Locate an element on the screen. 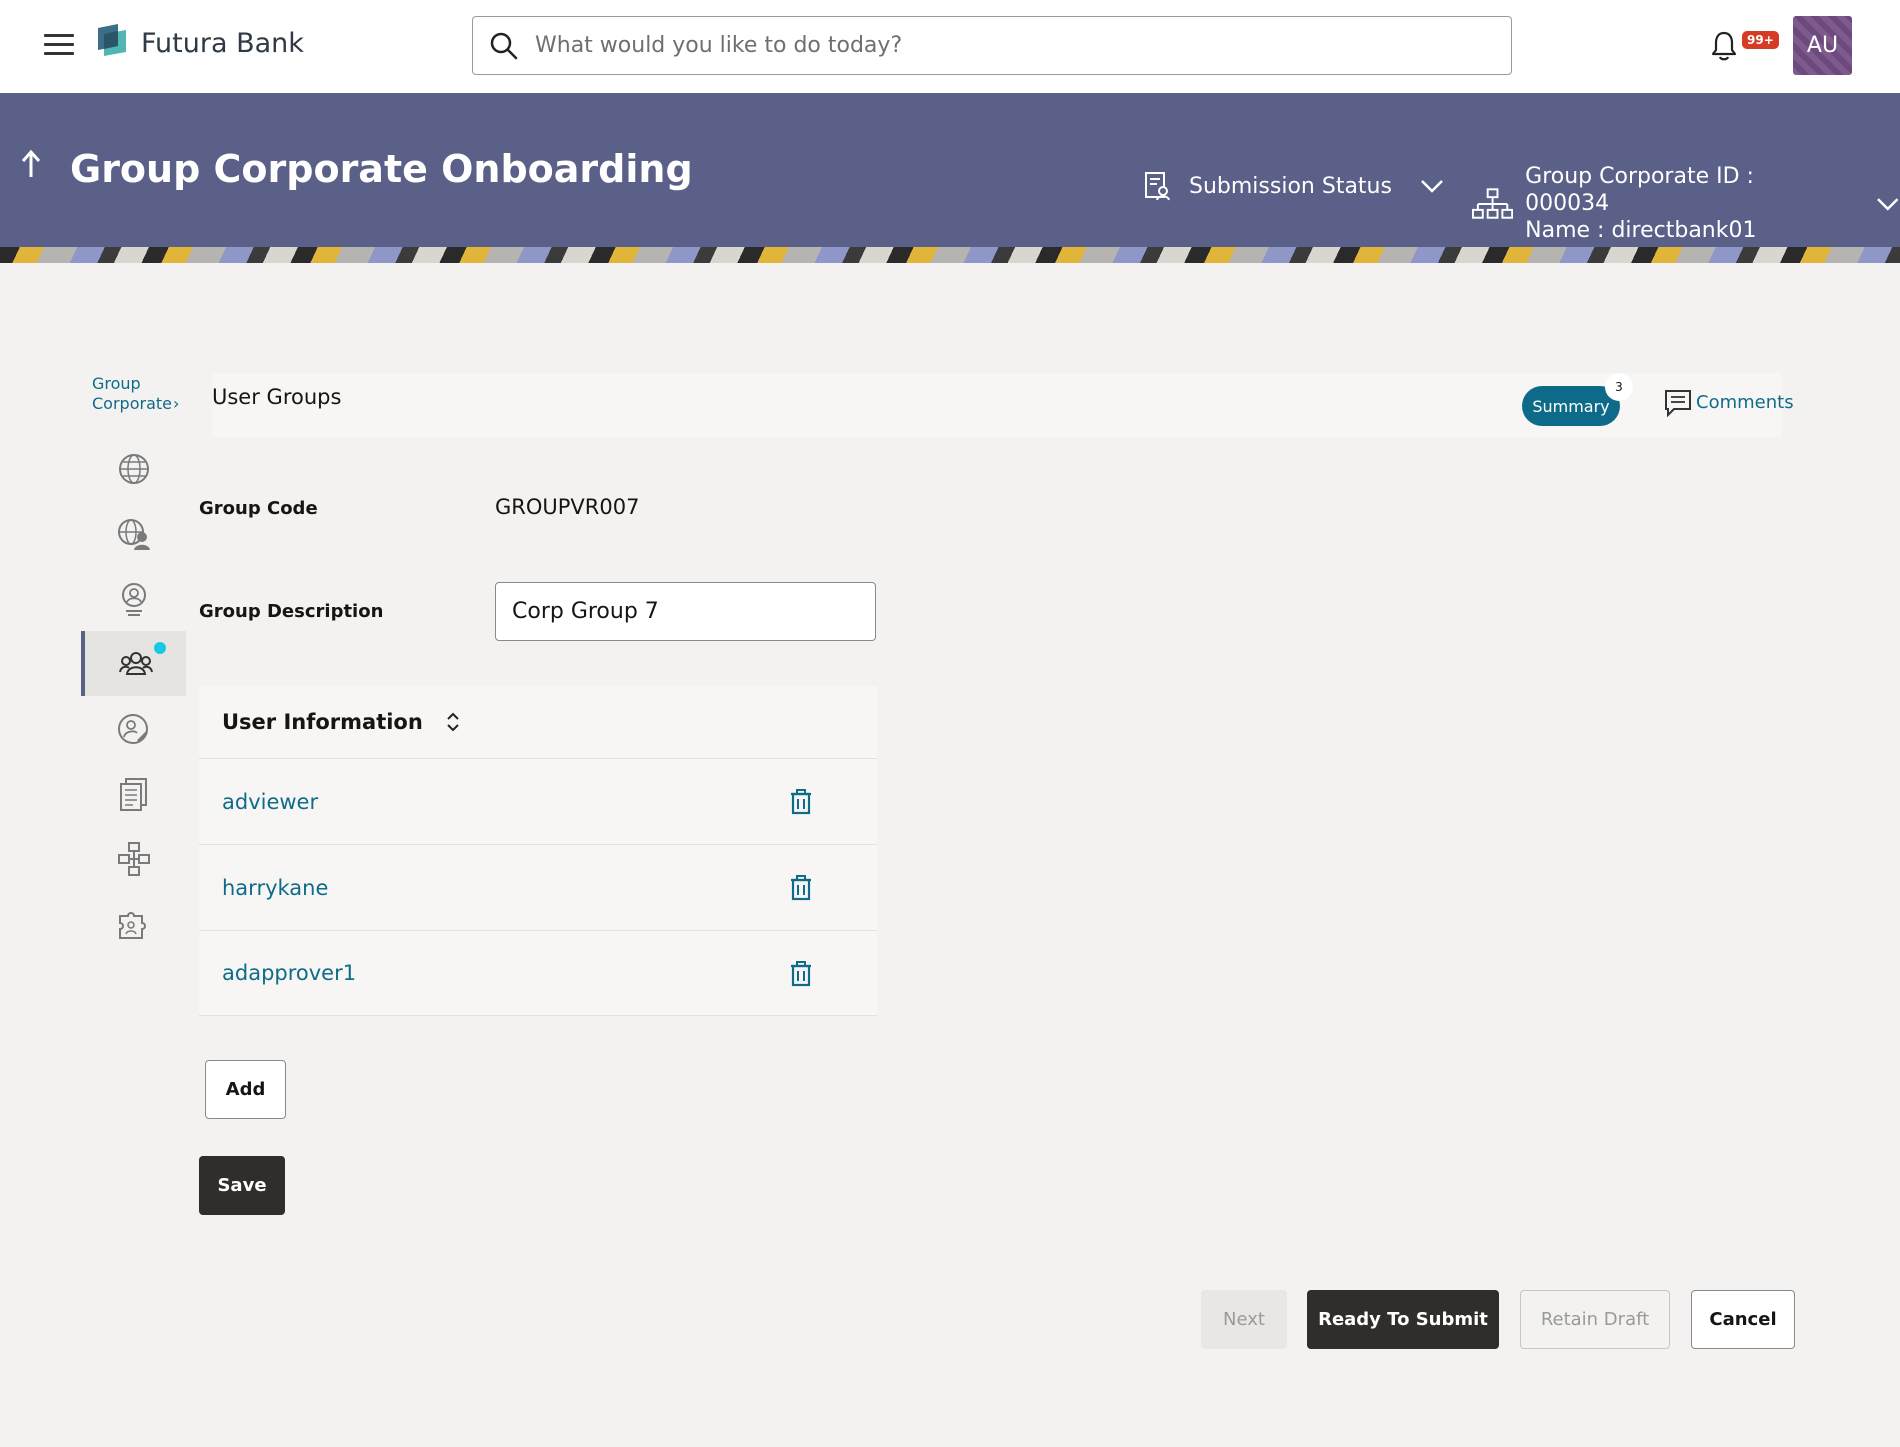  nav-item-globe-user is located at coordinates (133, 533).